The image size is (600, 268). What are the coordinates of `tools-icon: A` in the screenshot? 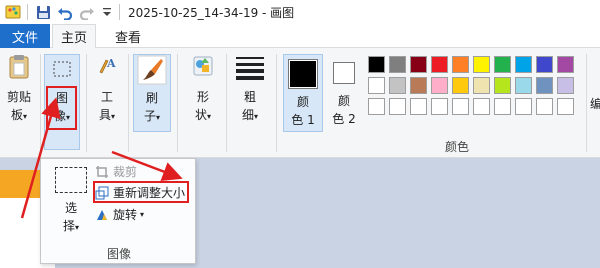 It's located at (107, 65).